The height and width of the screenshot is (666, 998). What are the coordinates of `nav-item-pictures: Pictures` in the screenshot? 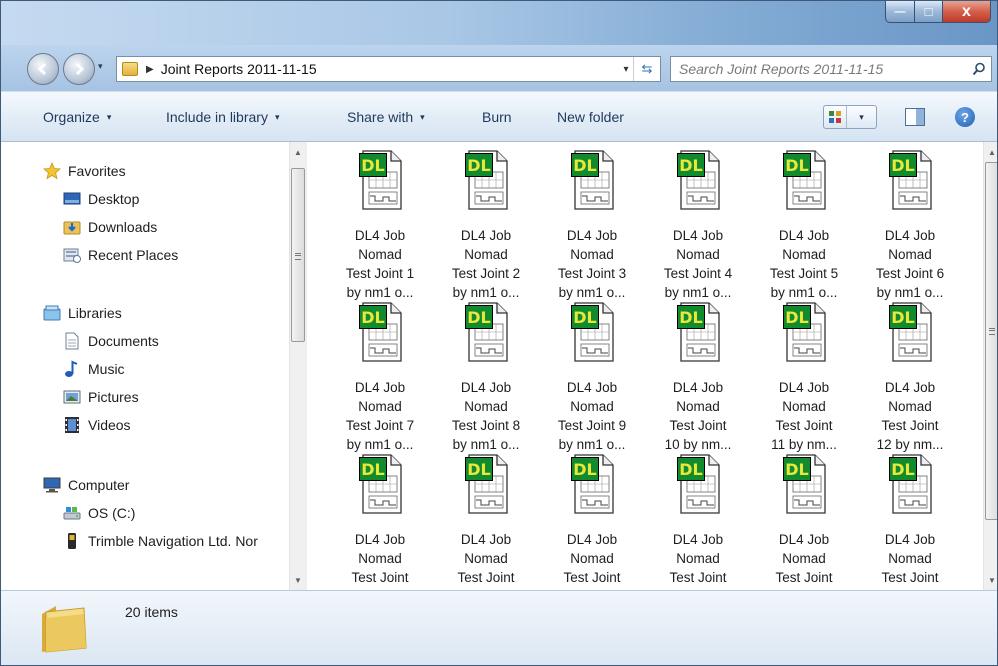 It's located at (101, 397).